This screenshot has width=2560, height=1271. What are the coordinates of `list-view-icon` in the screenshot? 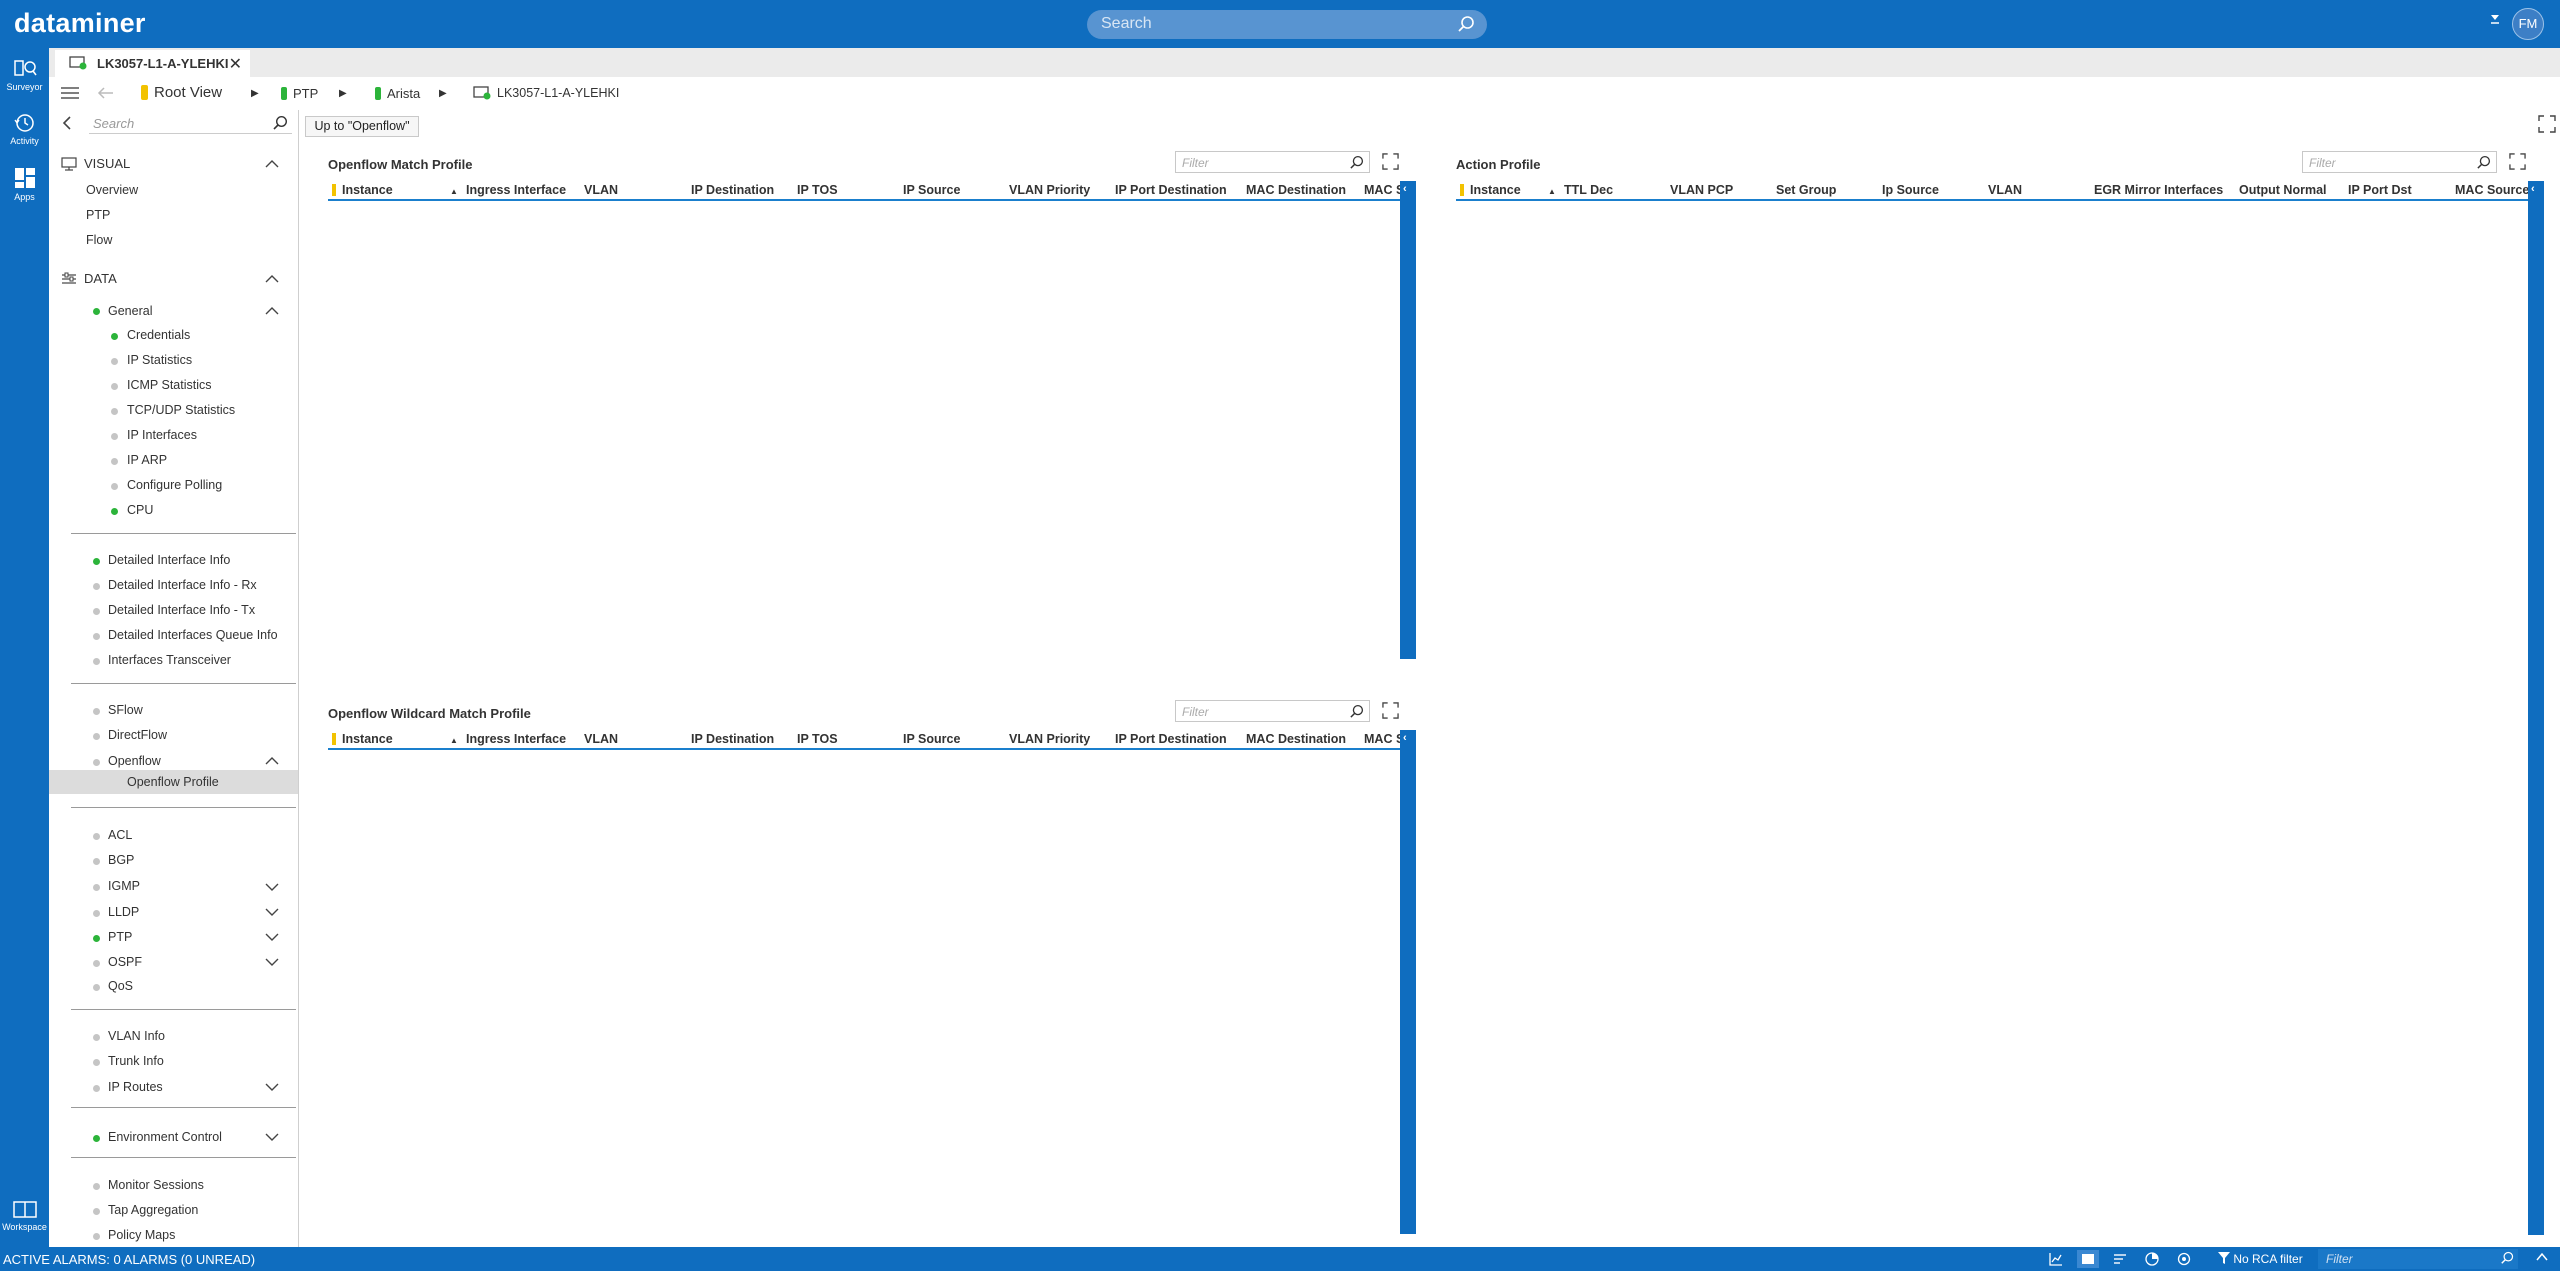 It's located at (2088, 1259).